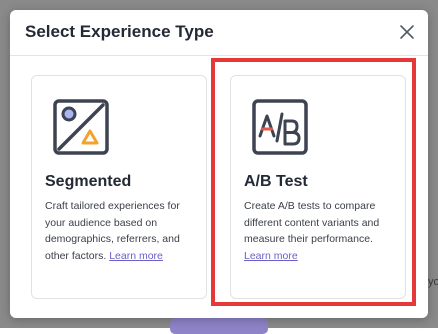 This screenshot has height=334, width=438. I want to click on close-icon, so click(407, 32).